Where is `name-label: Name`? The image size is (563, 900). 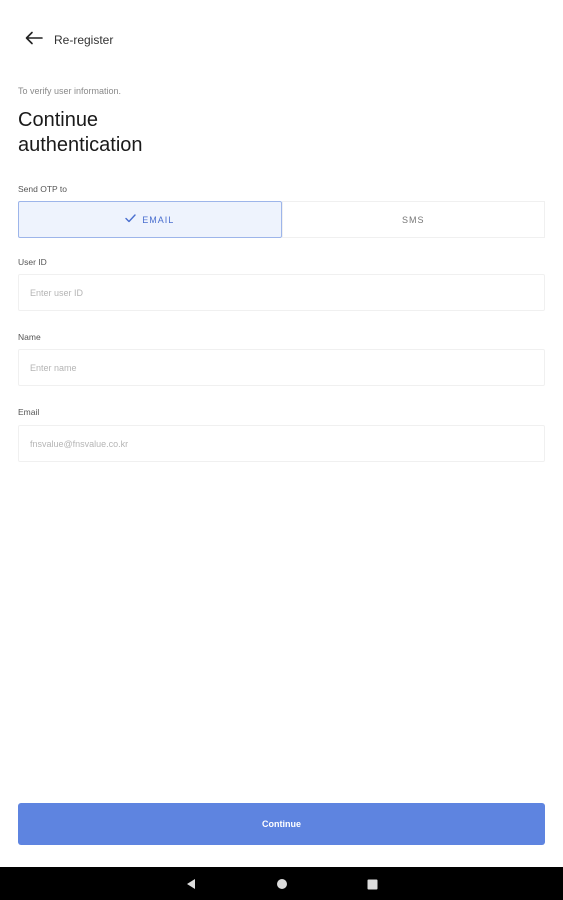
name-label: Name is located at coordinates (29, 337).